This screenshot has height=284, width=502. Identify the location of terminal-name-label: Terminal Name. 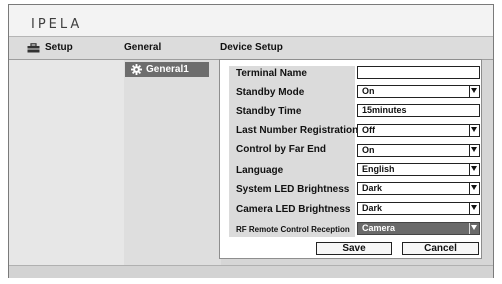
(271, 73).